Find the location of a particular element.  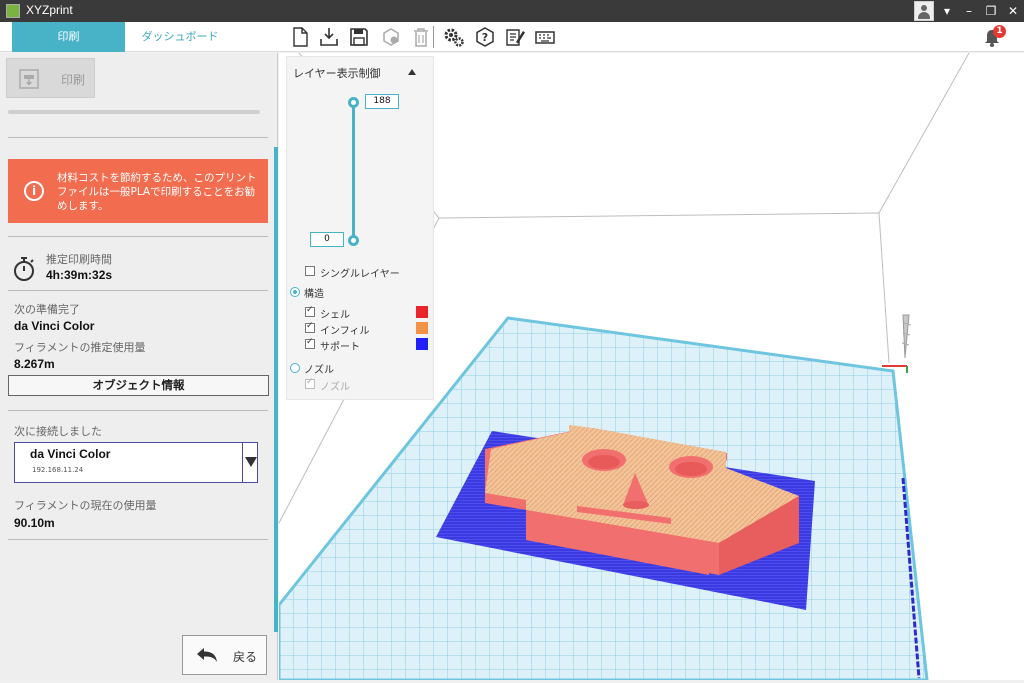

single-layer-checkbox is located at coordinates (310, 271).